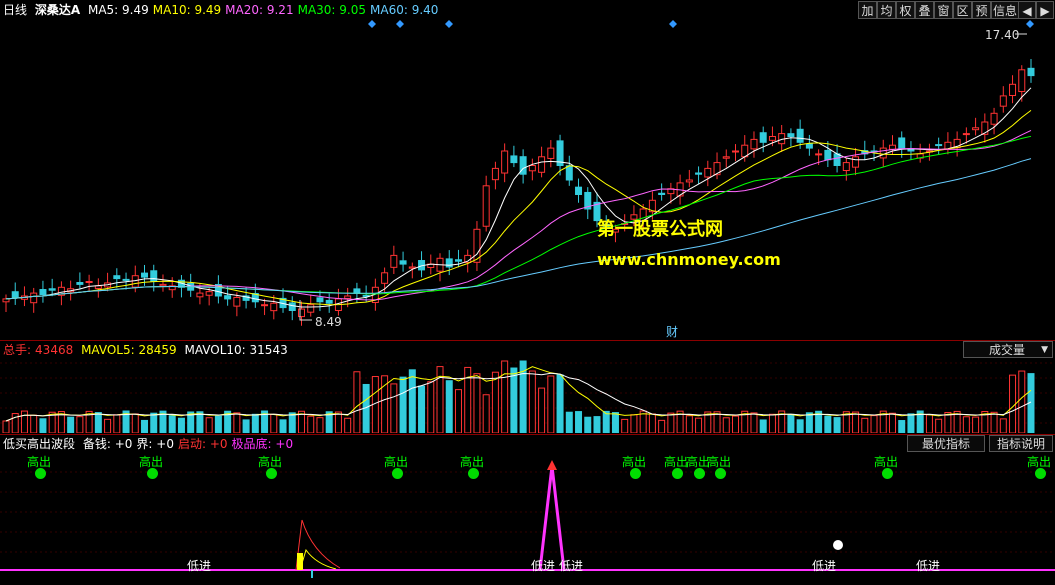 The width and height of the screenshot is (1055, 585). Describe the element at coordinates (1021, 443) in the screenshot. I see `indicator-help-button: 指标说明` at that location.